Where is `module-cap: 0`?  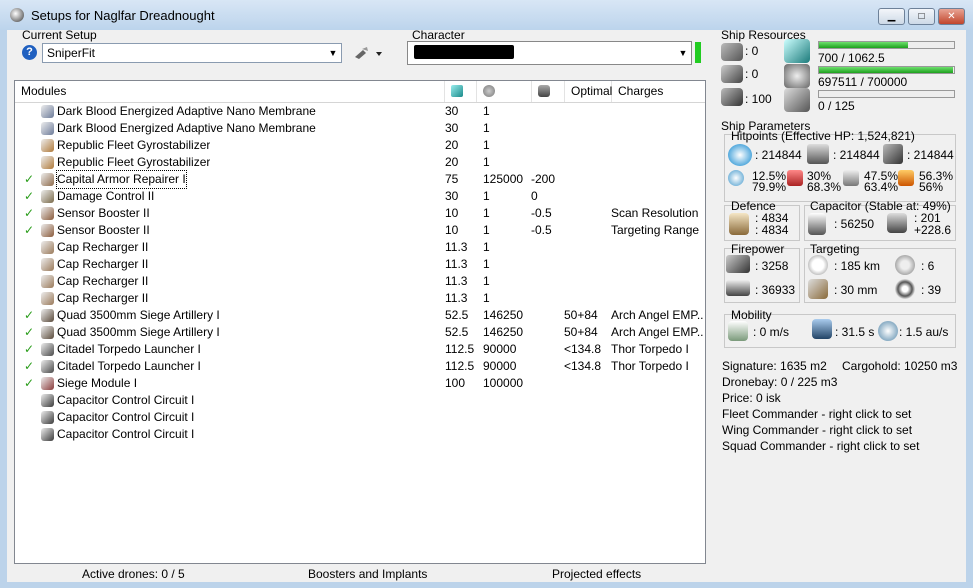 module-cap: 0 is located at coordinates (534, 196).